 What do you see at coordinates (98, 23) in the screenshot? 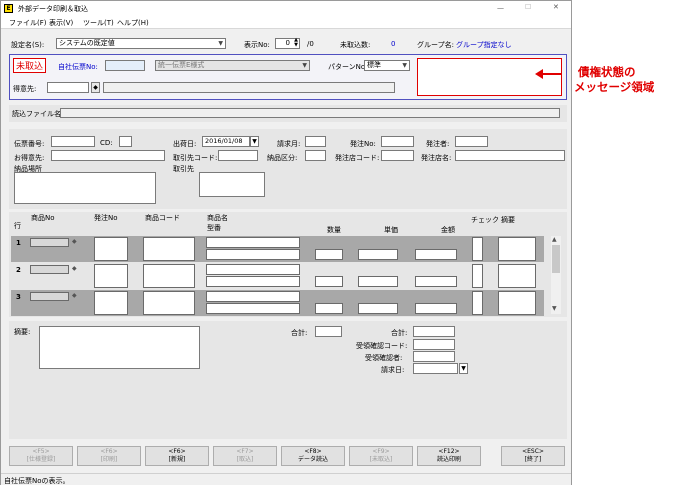
I see `menu-tools: ツール(T)` at bounding box center [98, 23].